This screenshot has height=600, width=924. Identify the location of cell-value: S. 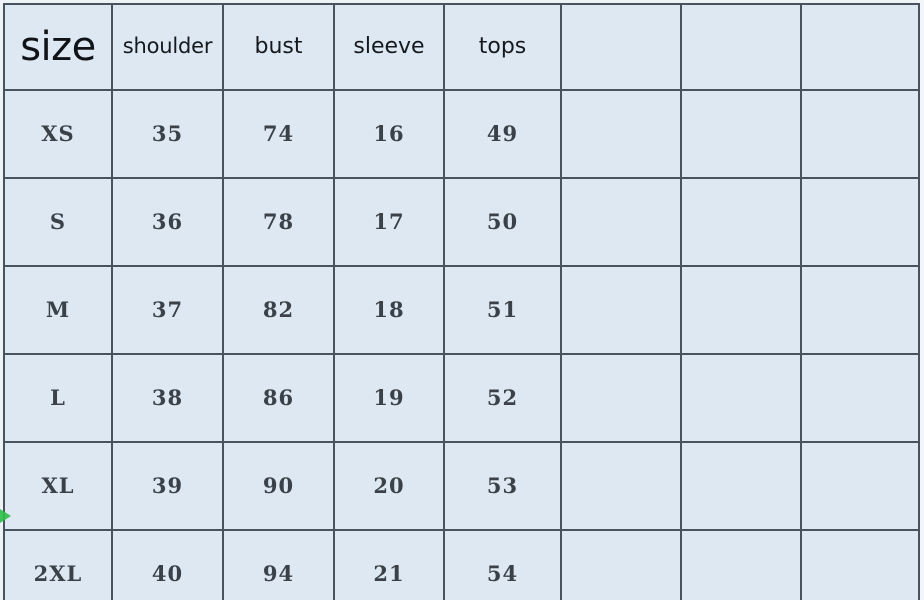
(58, 221).